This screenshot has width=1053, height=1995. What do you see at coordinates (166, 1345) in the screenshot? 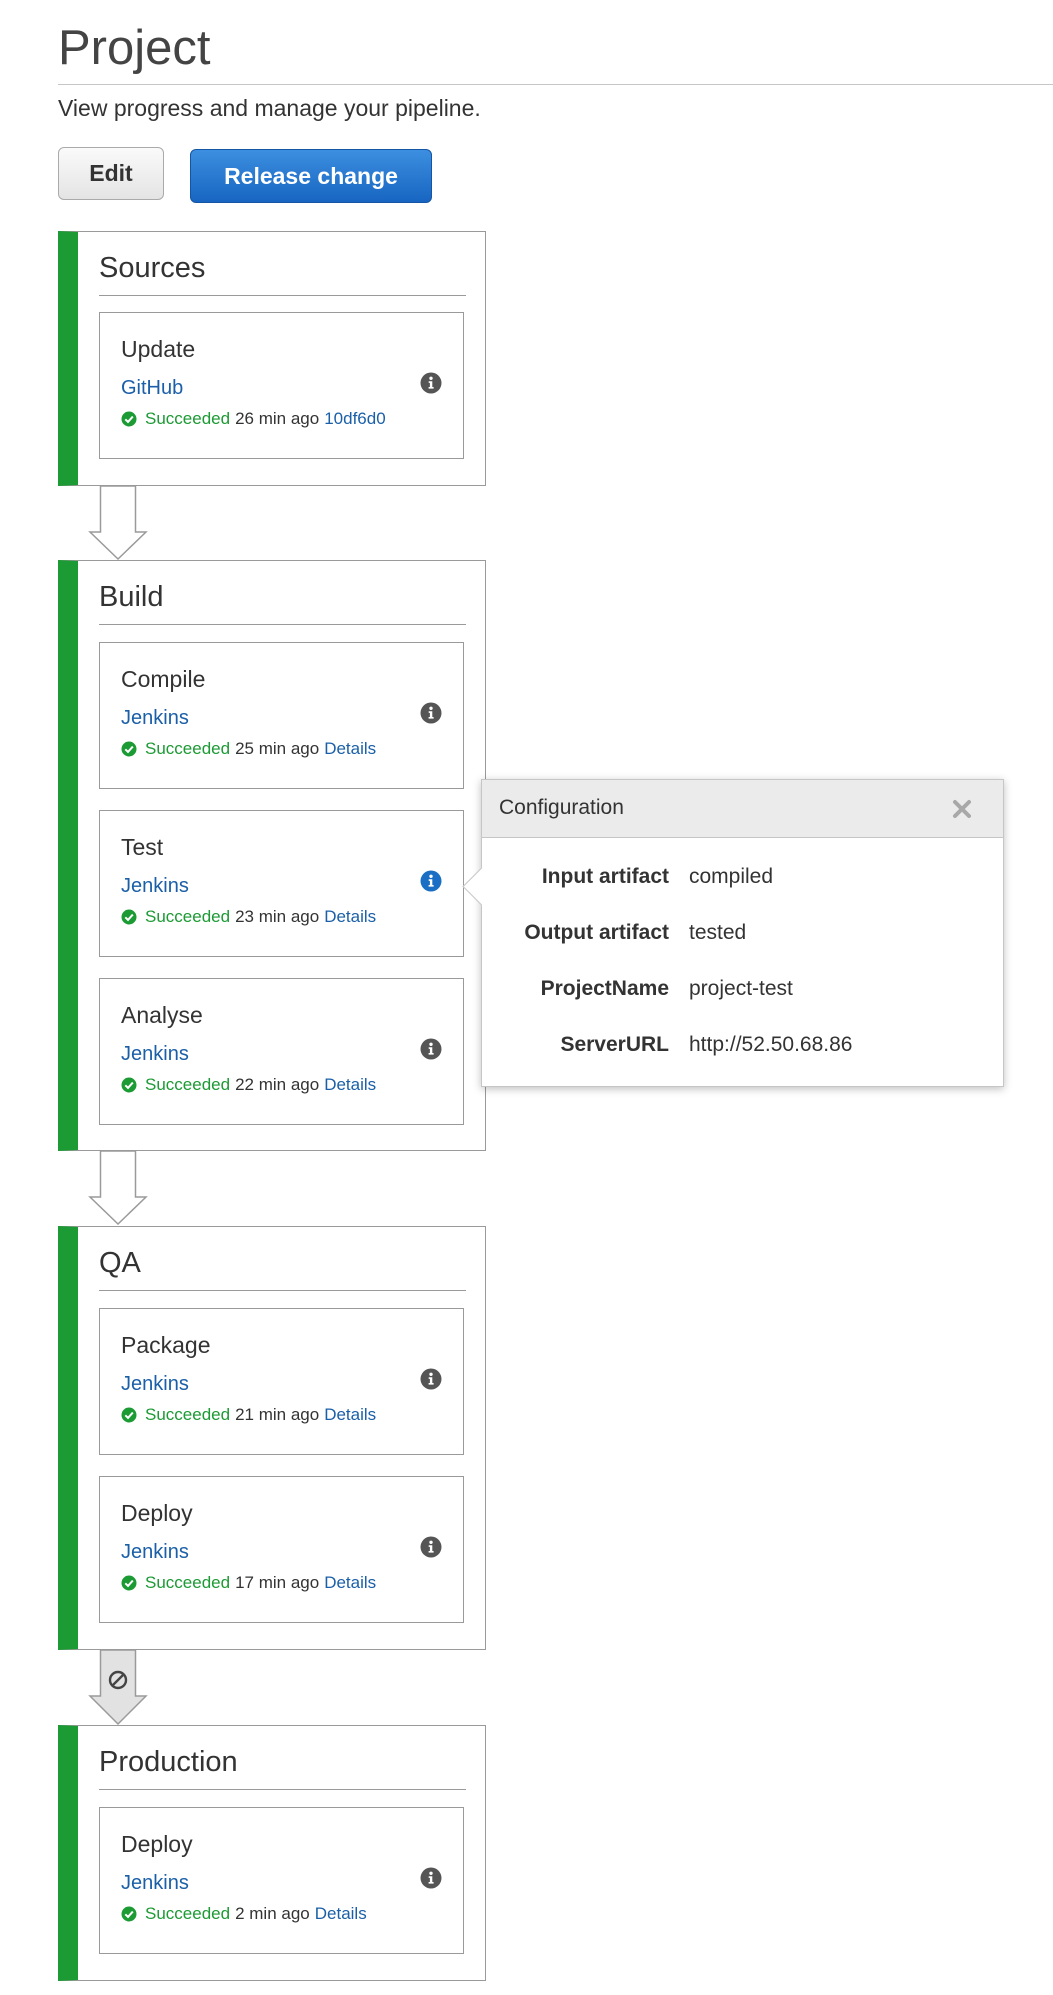
I see `action-name: Package` at bounding box center [166, 1345].